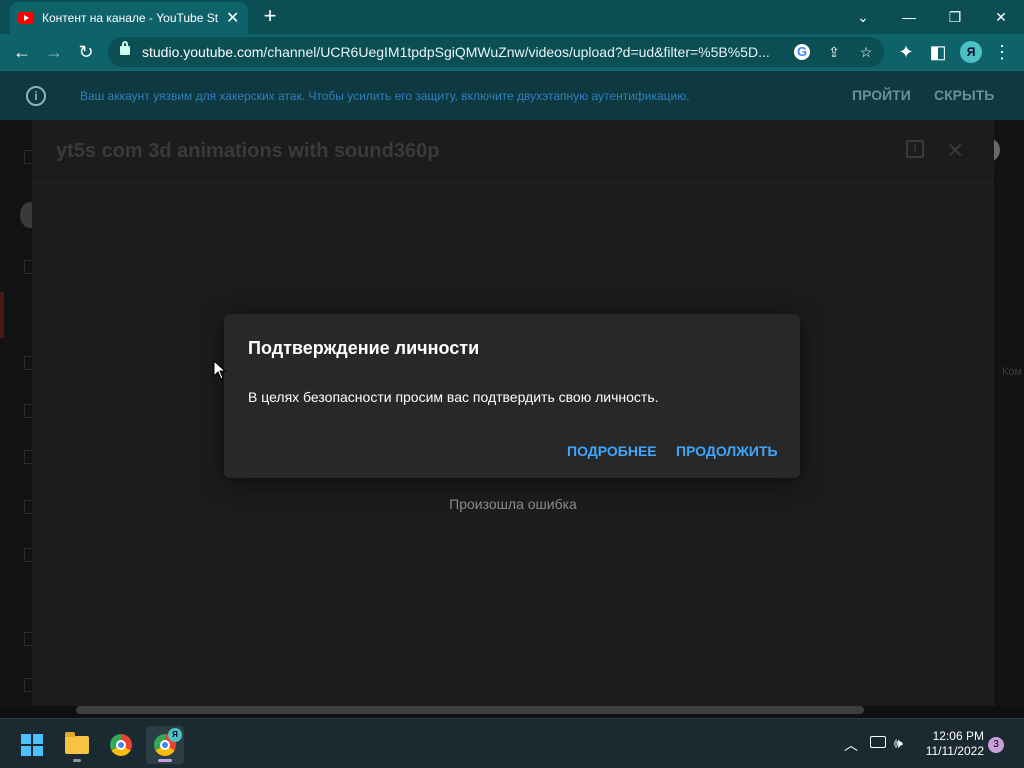 The width and height of the screenshot is (1024, 768). I want to click on tab-search-button: ⌄, so click(863, 17).